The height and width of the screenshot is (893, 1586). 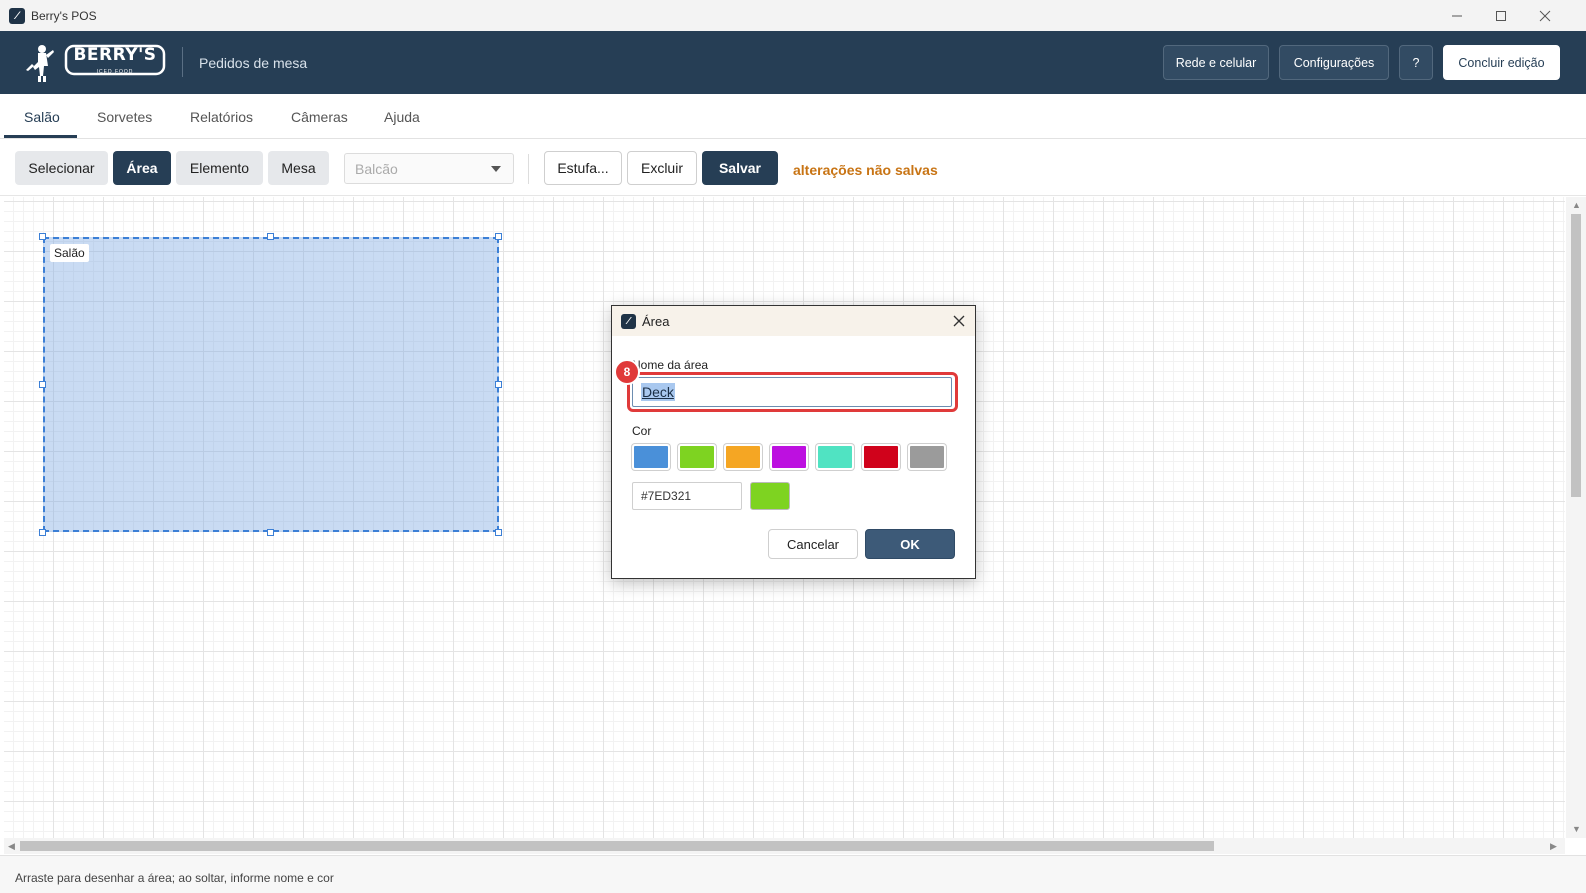 What do you see at coordinates (376, 168) in the screenshot?
I see `dropdown-value: Balcão` at bounding box center [376, 168].